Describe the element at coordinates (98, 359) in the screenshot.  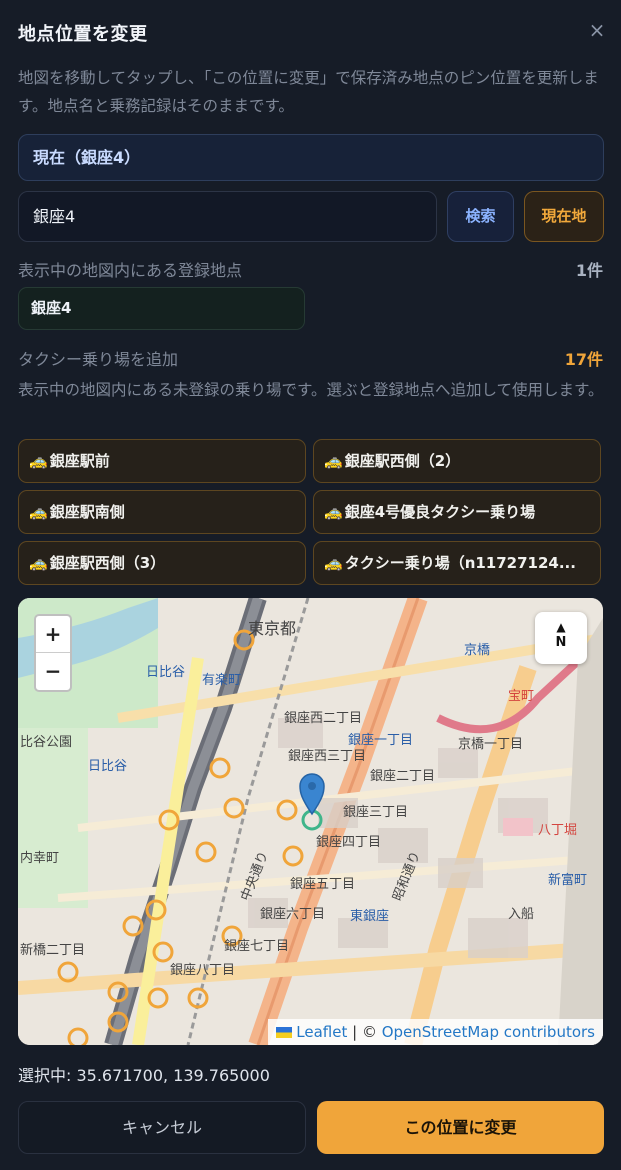
I see `taxi-section-label: タクシー乗り場を追加` at that location.